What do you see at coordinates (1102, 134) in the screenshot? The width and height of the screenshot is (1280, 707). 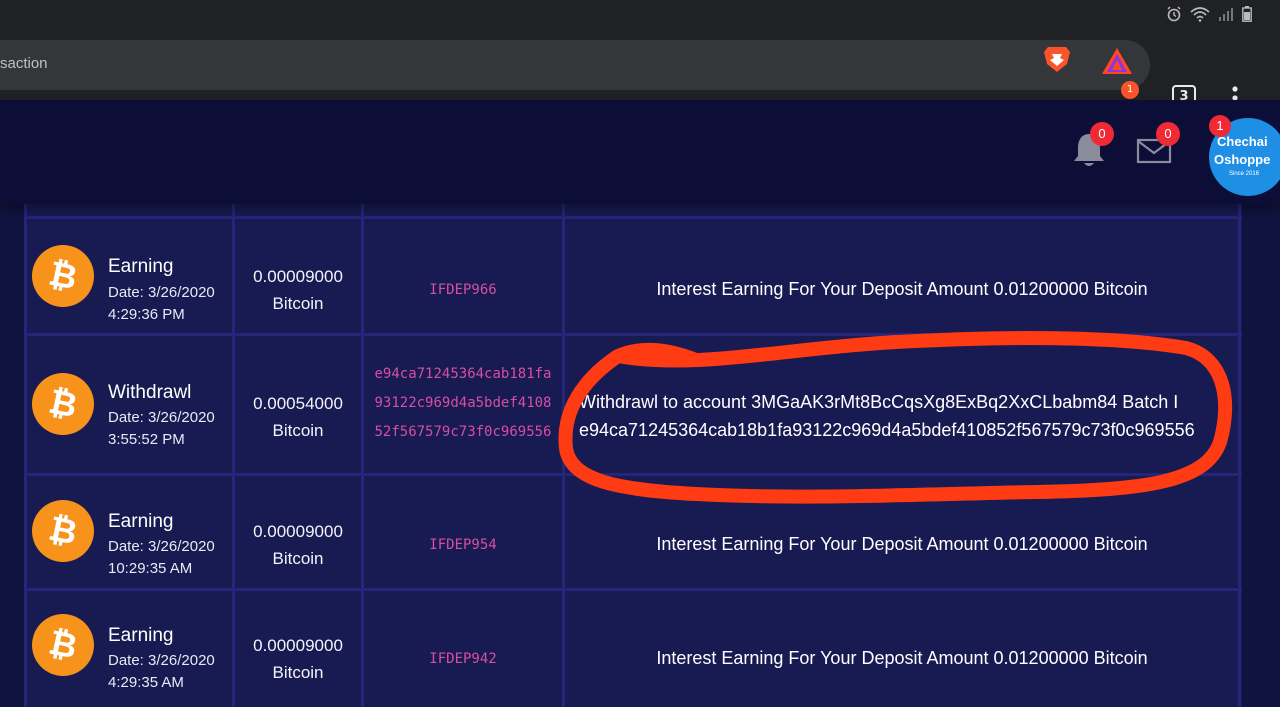 I see `notifications-count-badge: 0` at bounding box center [1102, 134].